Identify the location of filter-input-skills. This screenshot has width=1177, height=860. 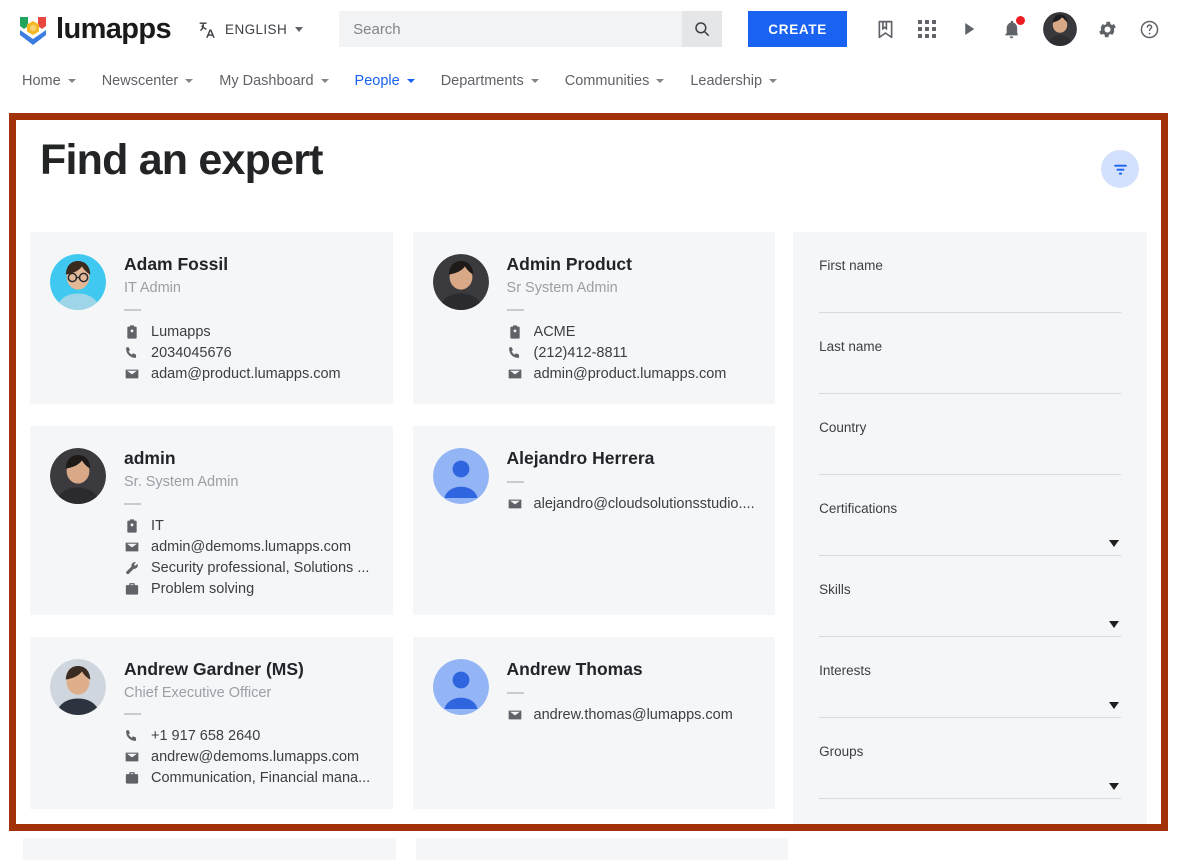
(970, 619).